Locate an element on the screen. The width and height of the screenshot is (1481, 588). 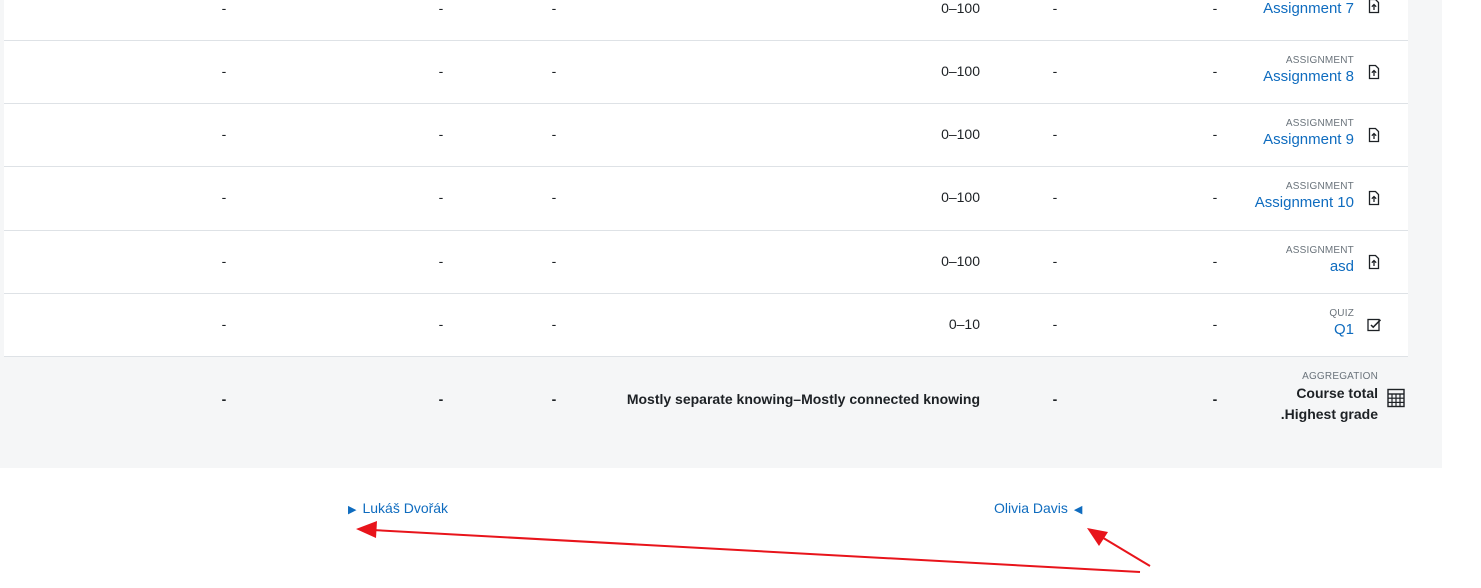
item-link: Assignment 10 is located at coordinates (1304, 203).